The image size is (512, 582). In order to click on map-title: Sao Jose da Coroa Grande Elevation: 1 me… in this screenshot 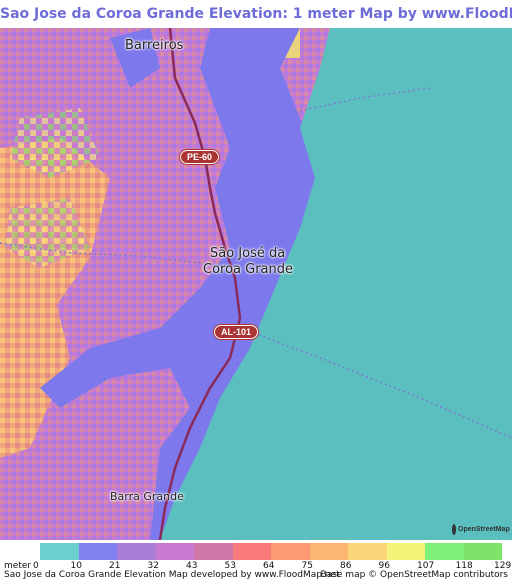, I will do `click(256, 14)`.